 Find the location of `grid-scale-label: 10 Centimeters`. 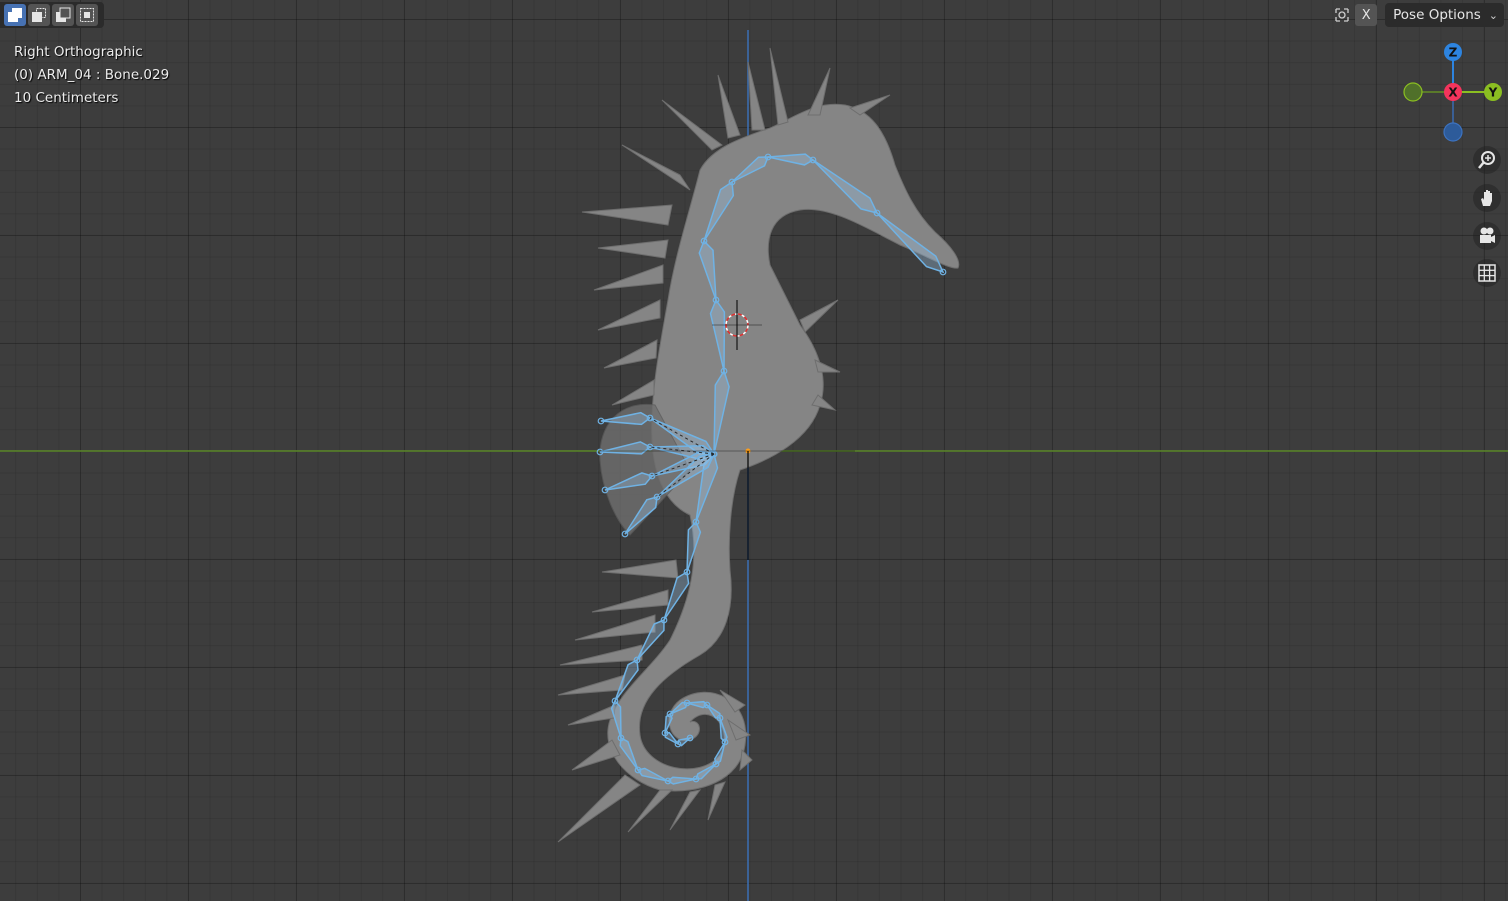

grid-scale-label: 10 Centimeters is located at coordinates (66, 98).